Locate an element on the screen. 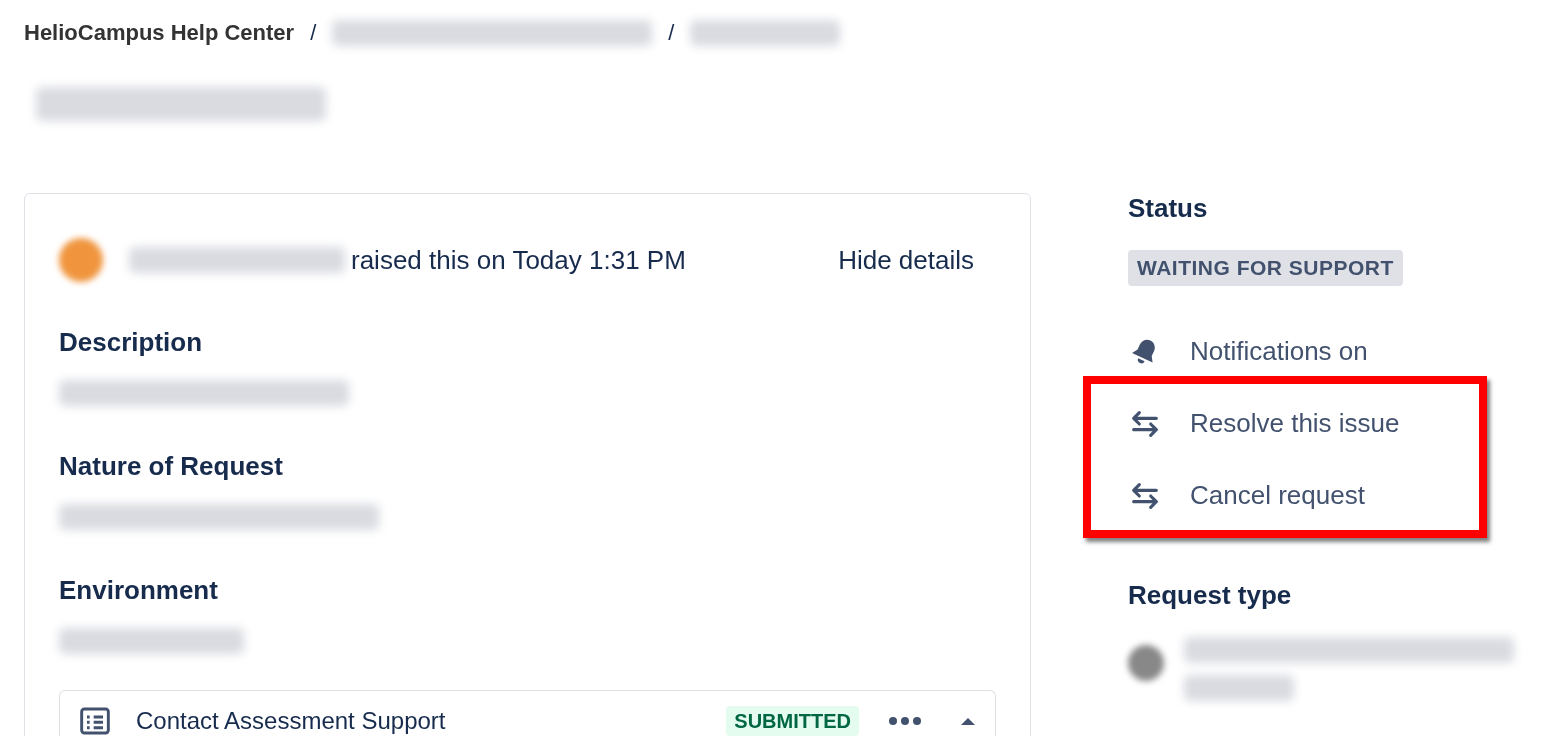 Image resolution: width=1548 pixels, height=736 pixels. status-heading: Status is located at coordinates (1168, 208).